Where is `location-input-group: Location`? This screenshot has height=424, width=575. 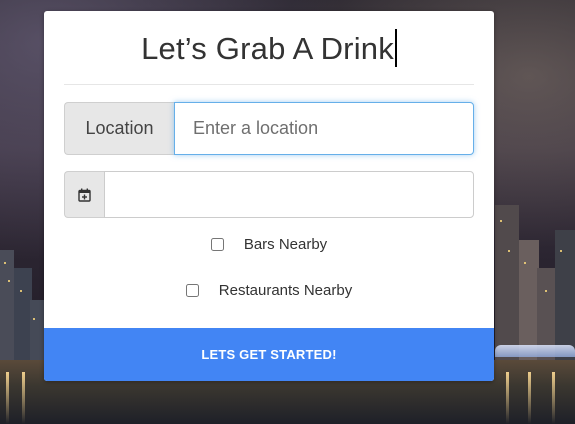
location-input-group: Location is located at coordinates (269, 128).